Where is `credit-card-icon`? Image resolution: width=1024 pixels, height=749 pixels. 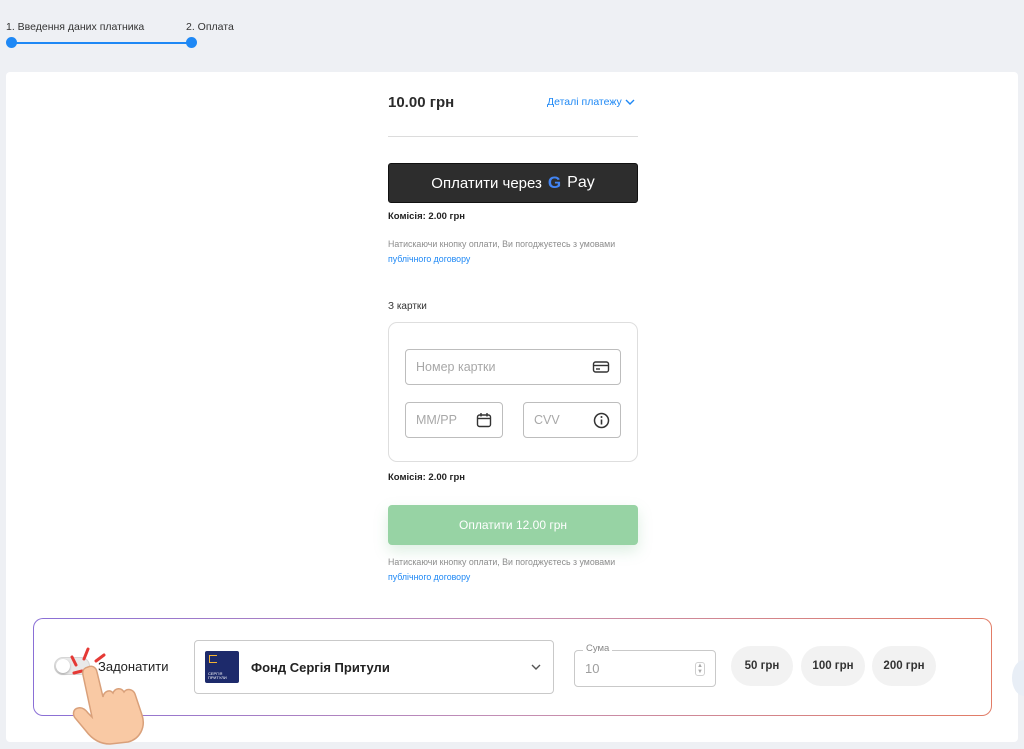
credit-card-icon is located at coordinates (601, 367).